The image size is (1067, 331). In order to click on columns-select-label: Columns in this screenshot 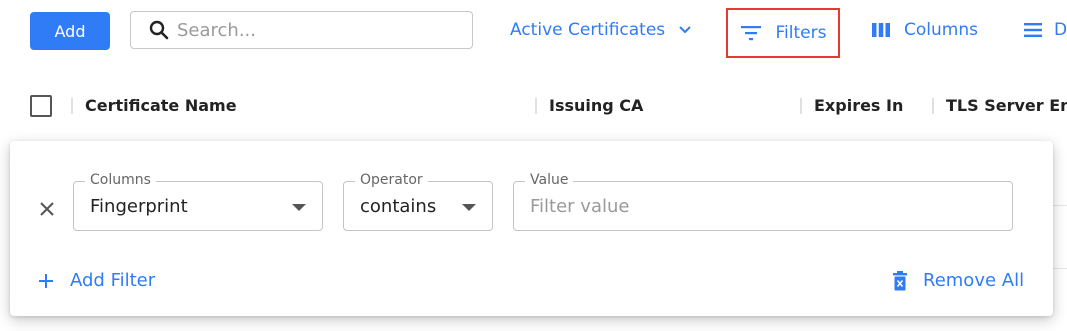, I will do `click(120, 180)`.